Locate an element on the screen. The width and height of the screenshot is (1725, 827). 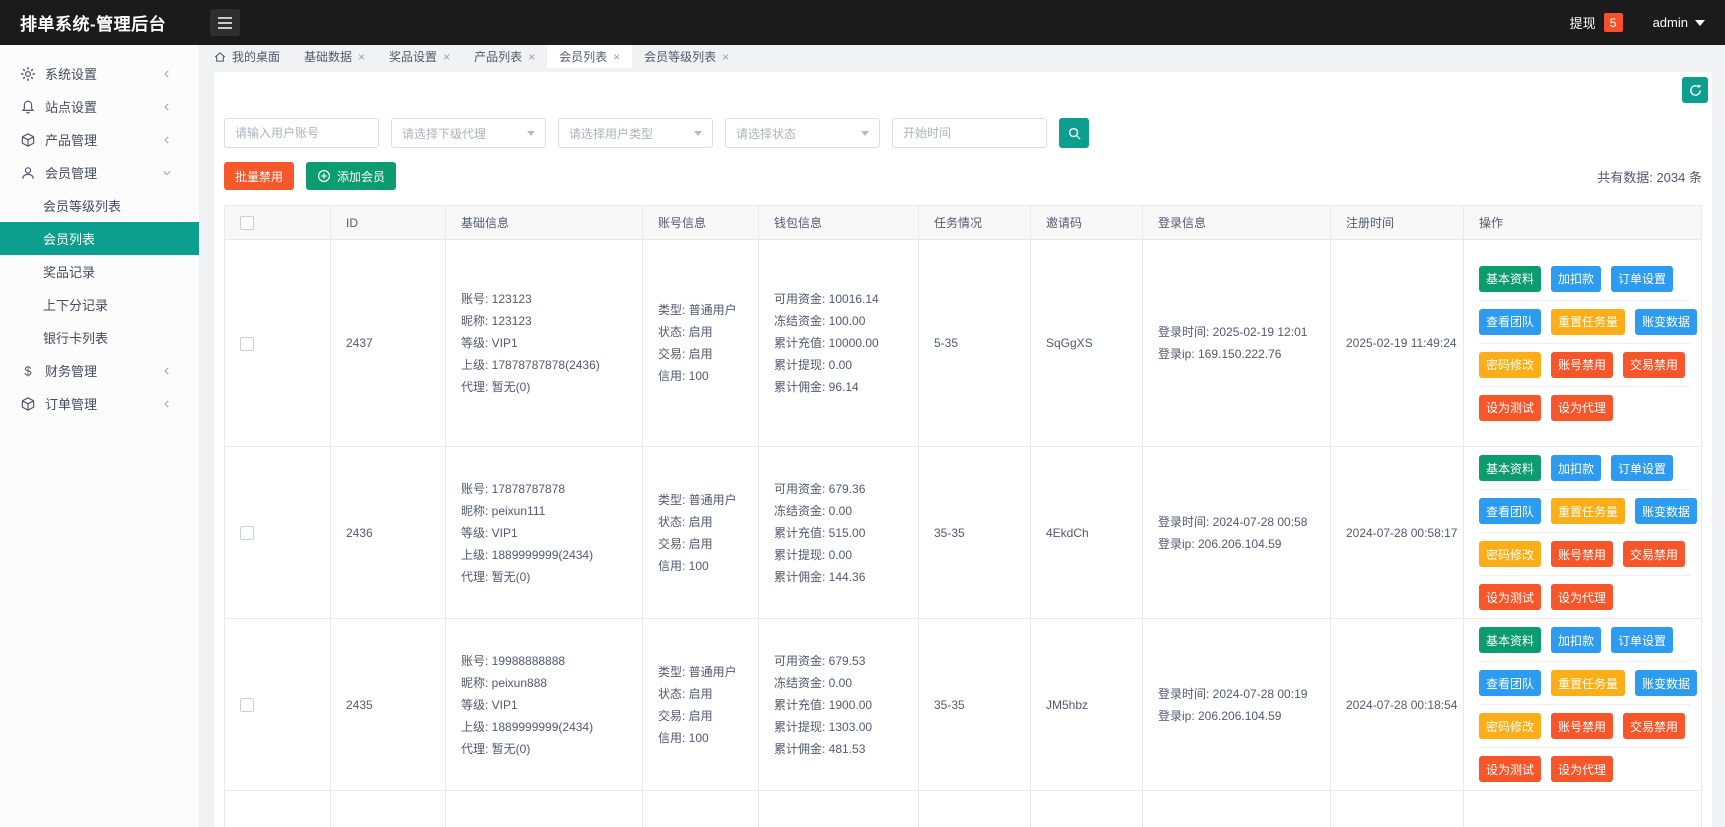
sidebar-item-prize-records: 奖品记录 is located at coordinates (99, 271).